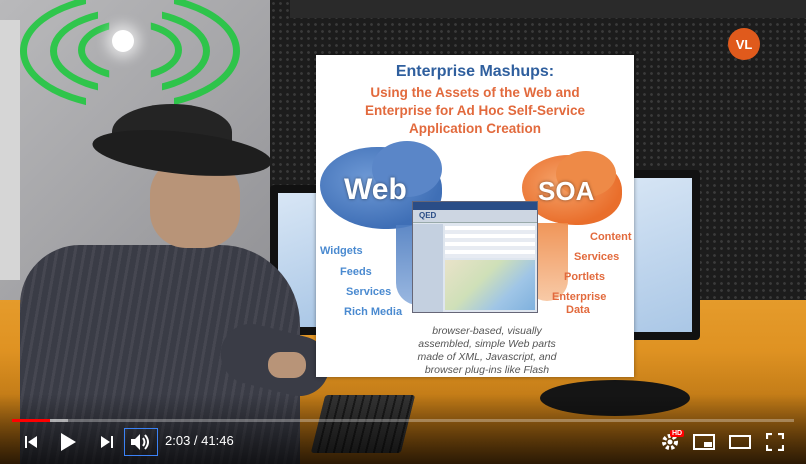  I want to click on volume-button, so click(141, 442).